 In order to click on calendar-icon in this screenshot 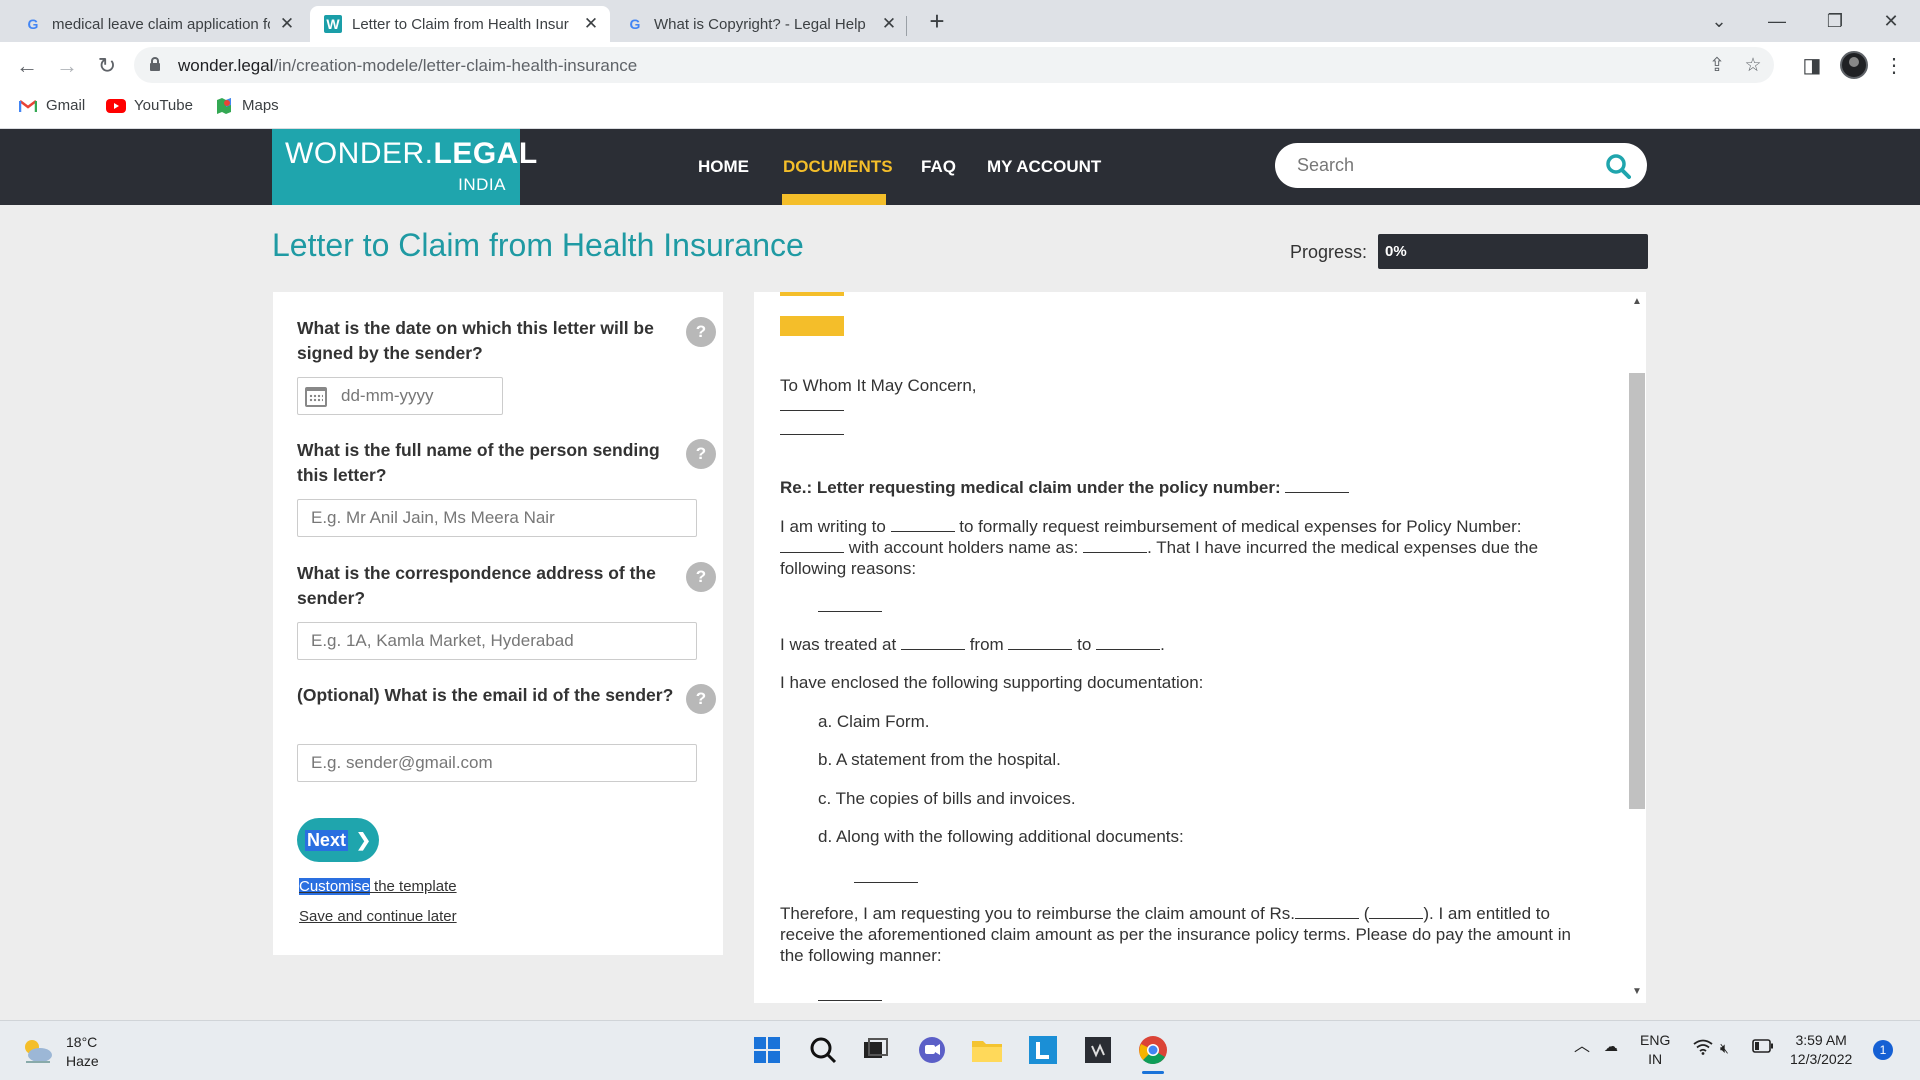, I will do `click(316, 397)`.